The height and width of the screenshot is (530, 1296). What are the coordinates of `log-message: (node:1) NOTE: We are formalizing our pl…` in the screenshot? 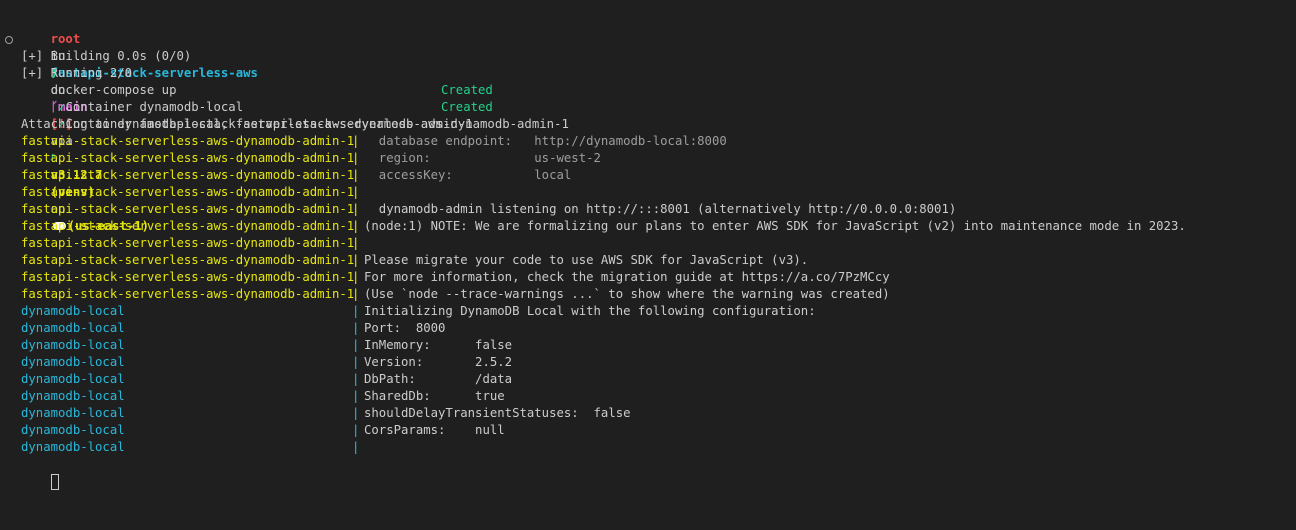 It's located at (775, 226).